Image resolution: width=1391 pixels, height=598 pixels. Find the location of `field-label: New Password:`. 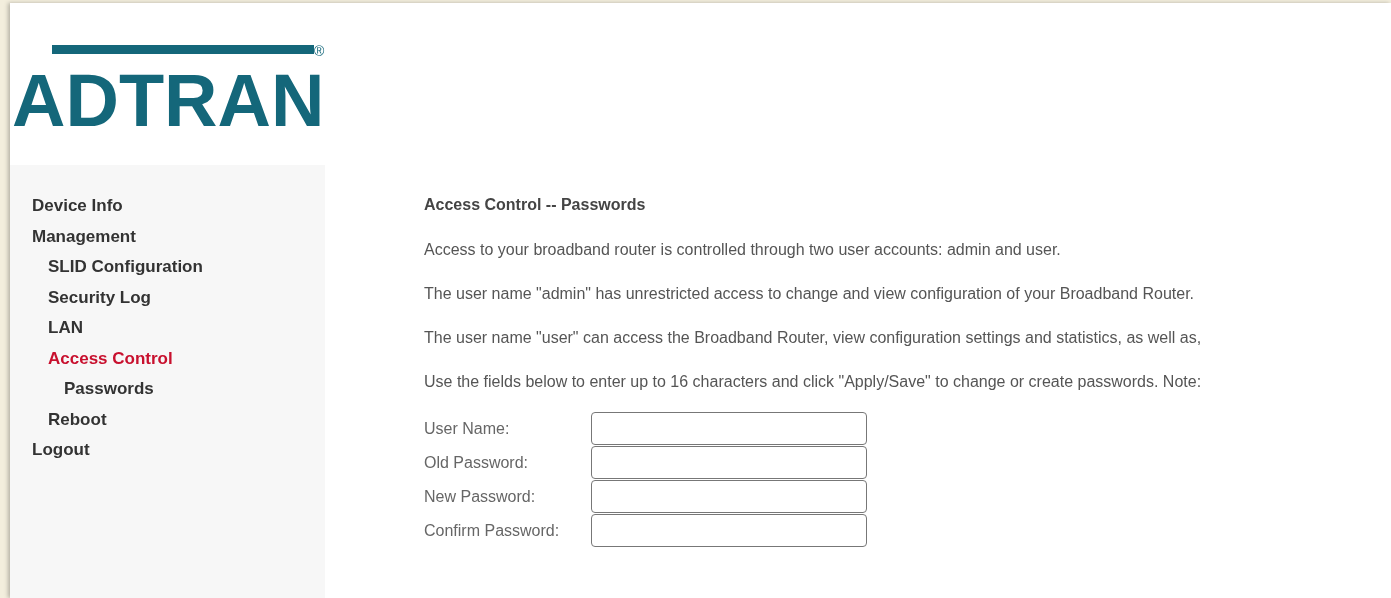

field-label: New Password: is located at coordinates (480, 497).